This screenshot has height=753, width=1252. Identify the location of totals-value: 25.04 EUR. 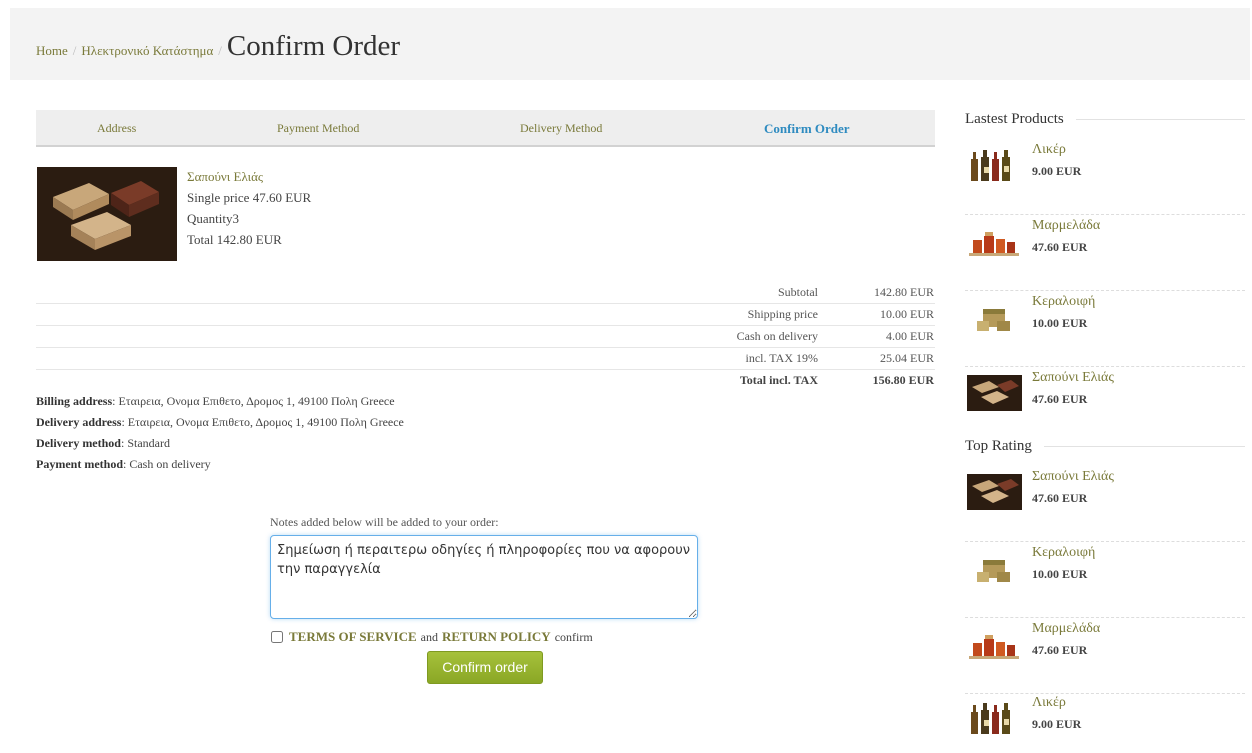
(907, 358).